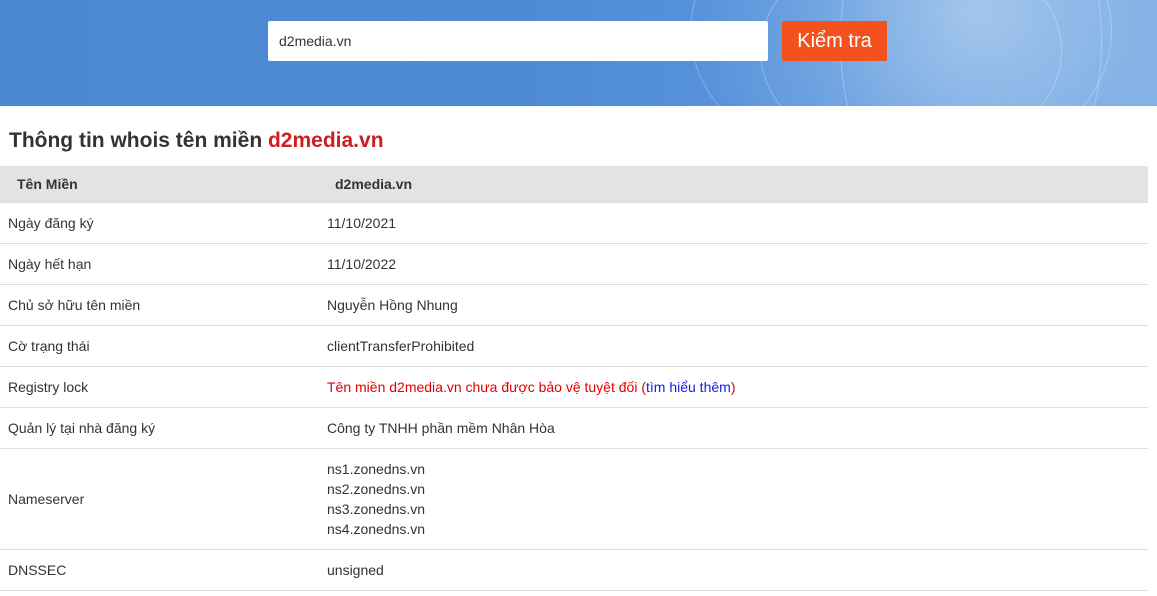 This screenshot has height=596, width=1157. I want to click on table-row: Ngày hết hạn 11/10/2022, so click(574, 264).